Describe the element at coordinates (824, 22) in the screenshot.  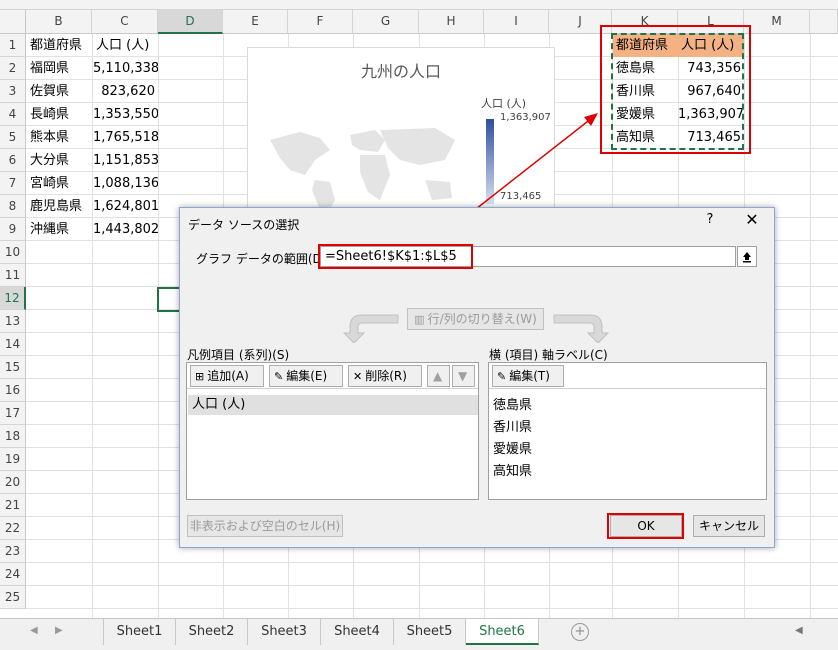
I see `column-header-n` at that location.